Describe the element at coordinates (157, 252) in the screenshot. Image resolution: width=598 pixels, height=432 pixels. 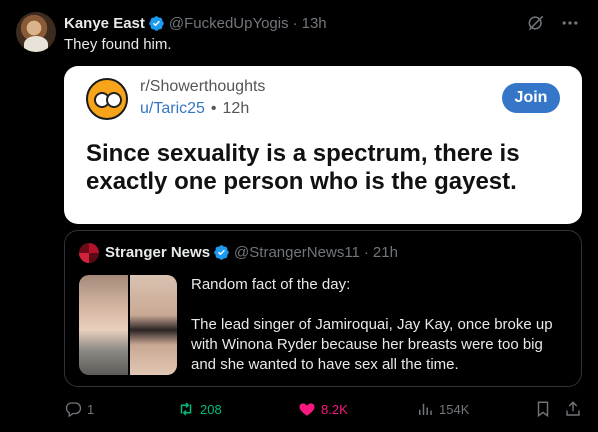
I see `quoted-author-name: Stranger News` at that location.